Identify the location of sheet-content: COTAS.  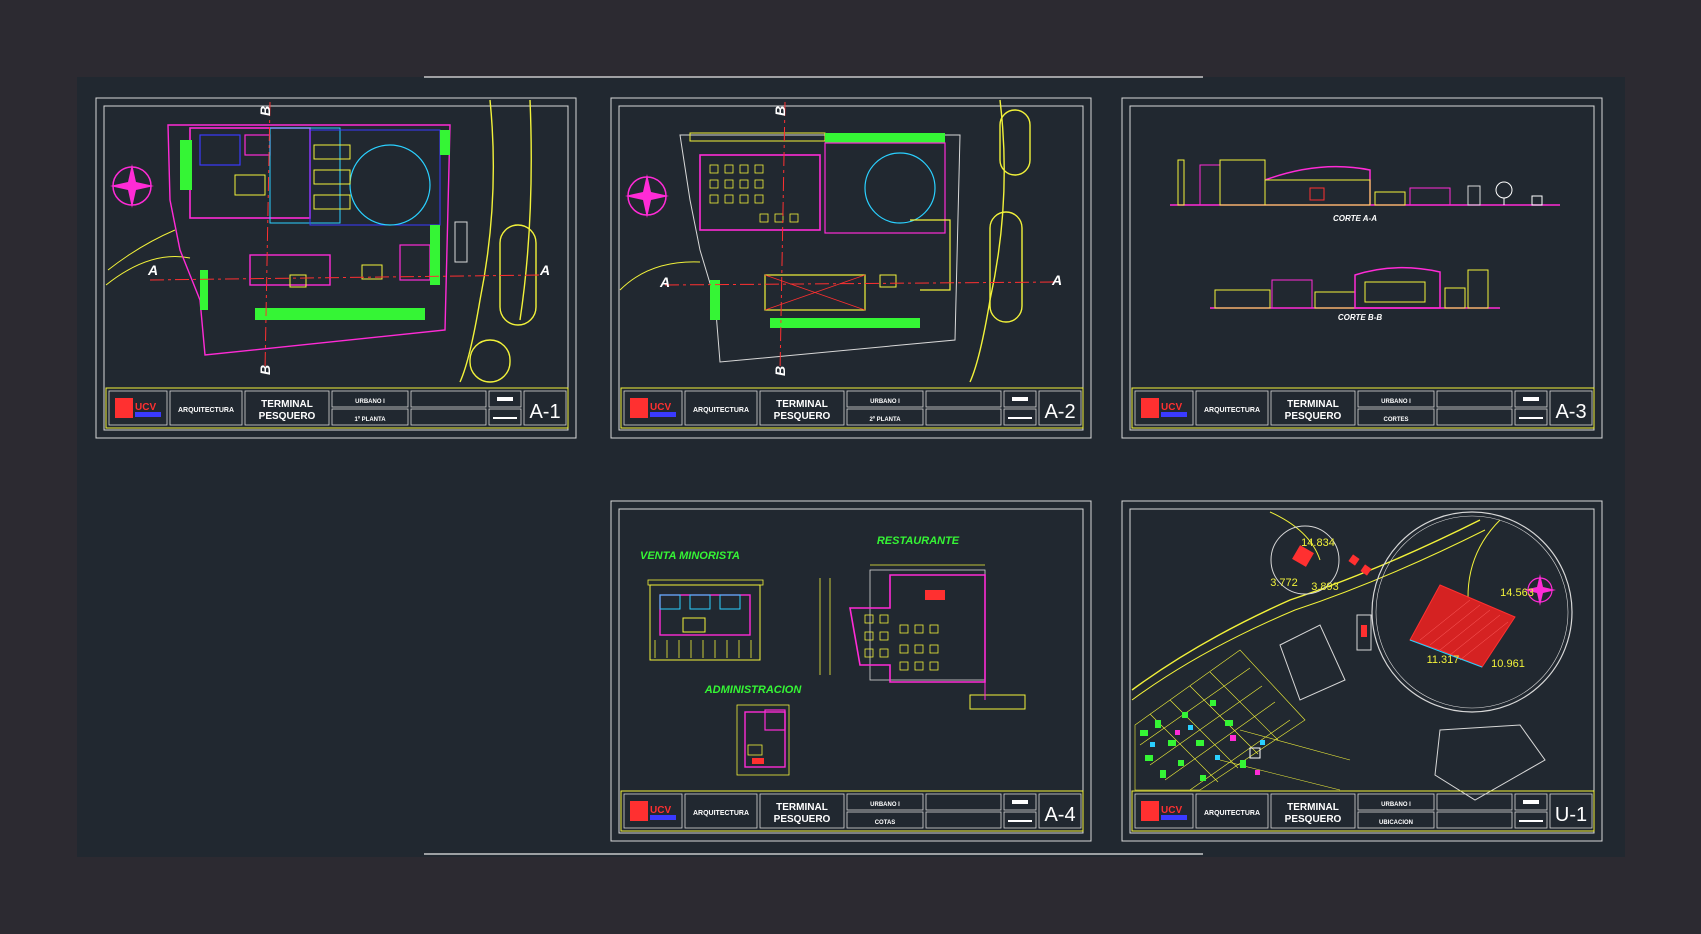
(885, 823).